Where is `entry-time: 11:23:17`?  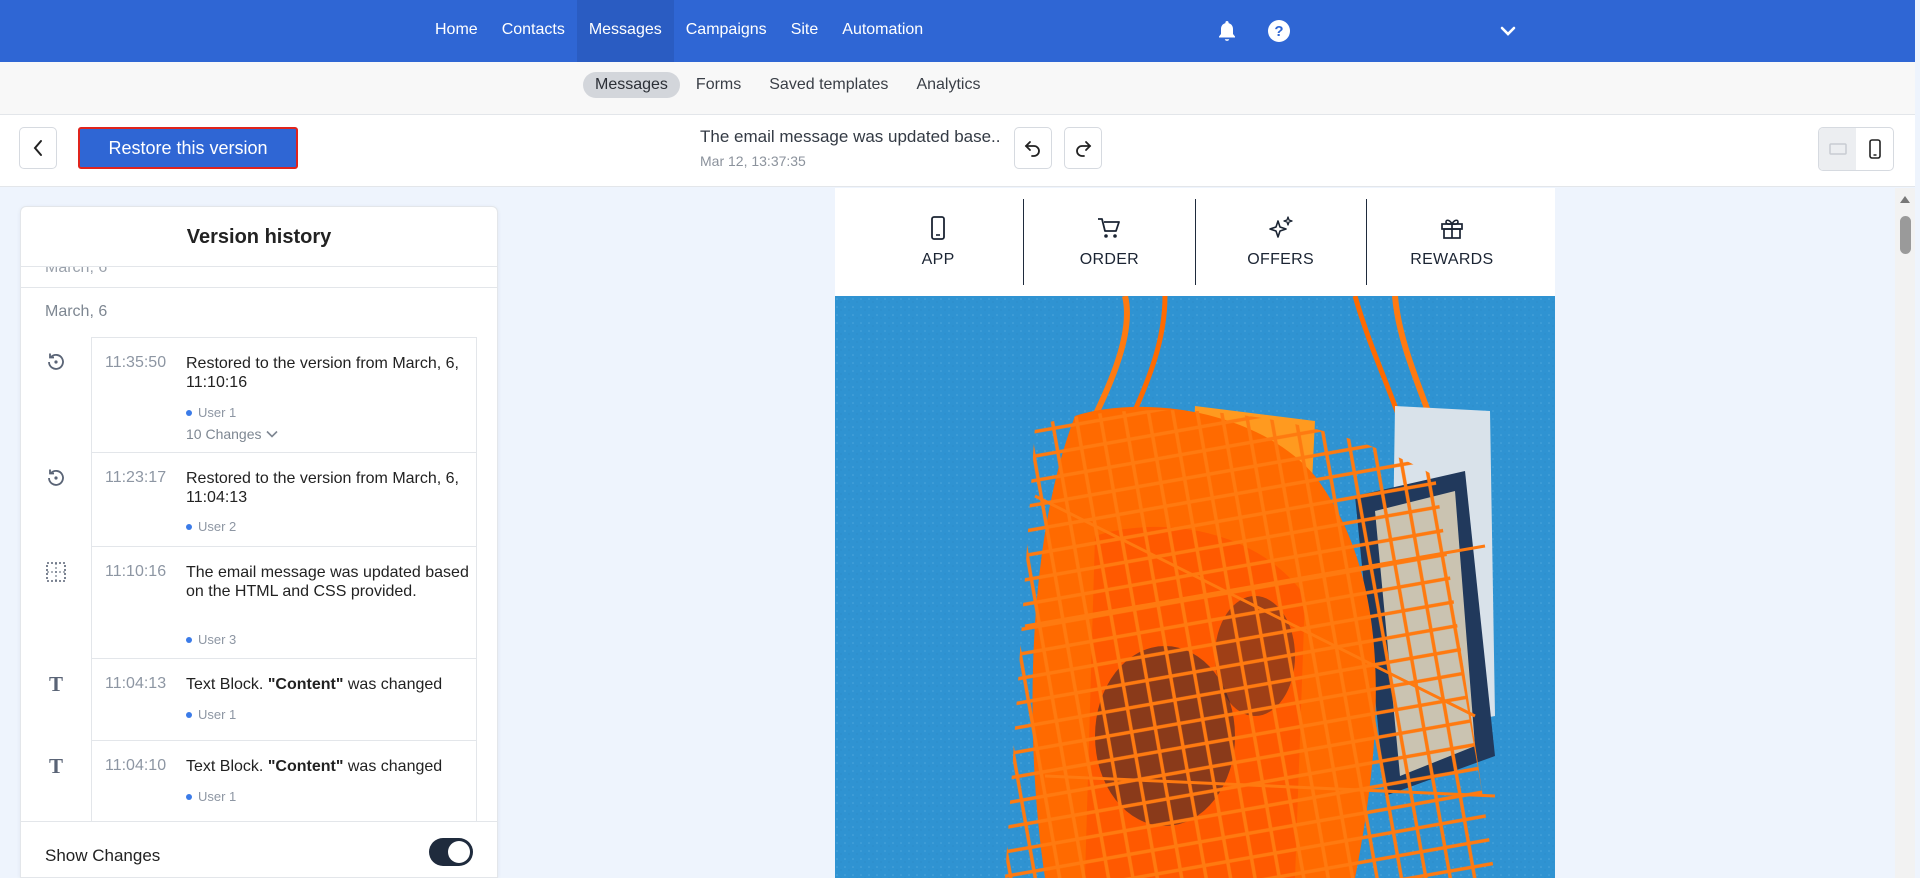 entry-time: 11:23:17 is located at coordinates (136, 477).